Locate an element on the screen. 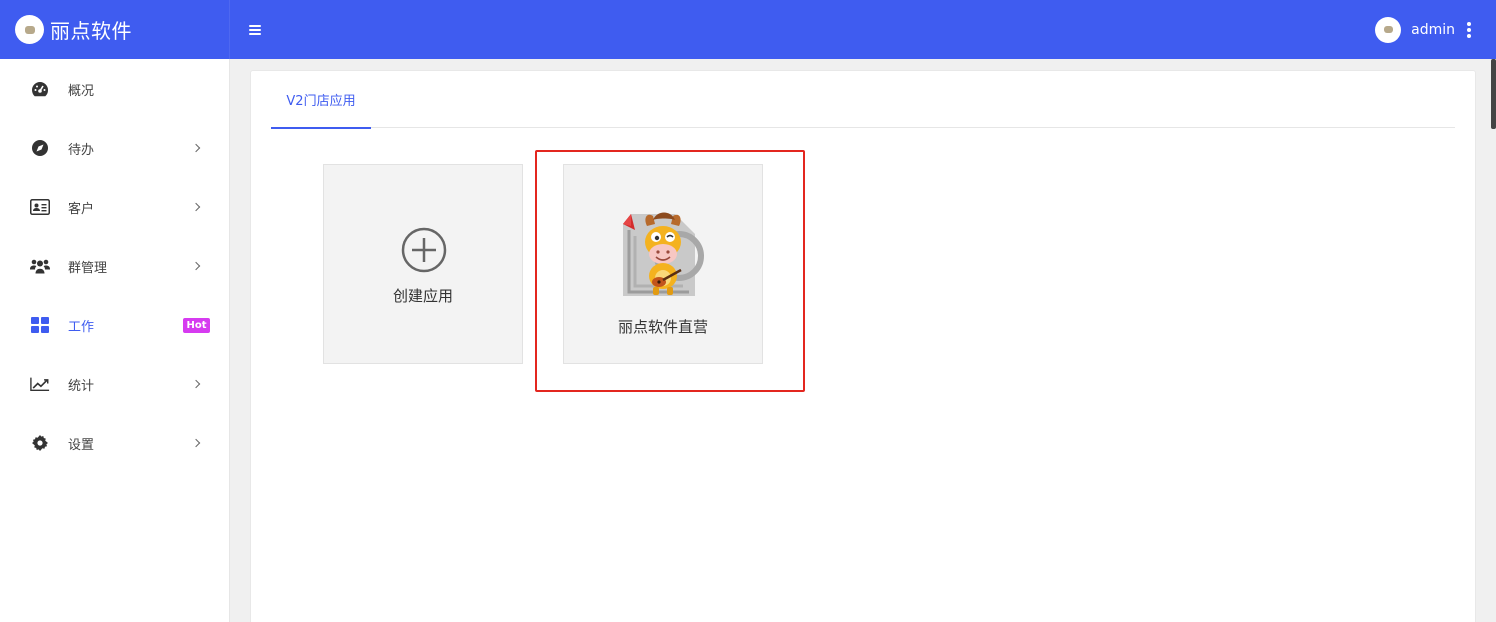 The image size is (1496, 622). avatar is located at coordinates (1388, 29).